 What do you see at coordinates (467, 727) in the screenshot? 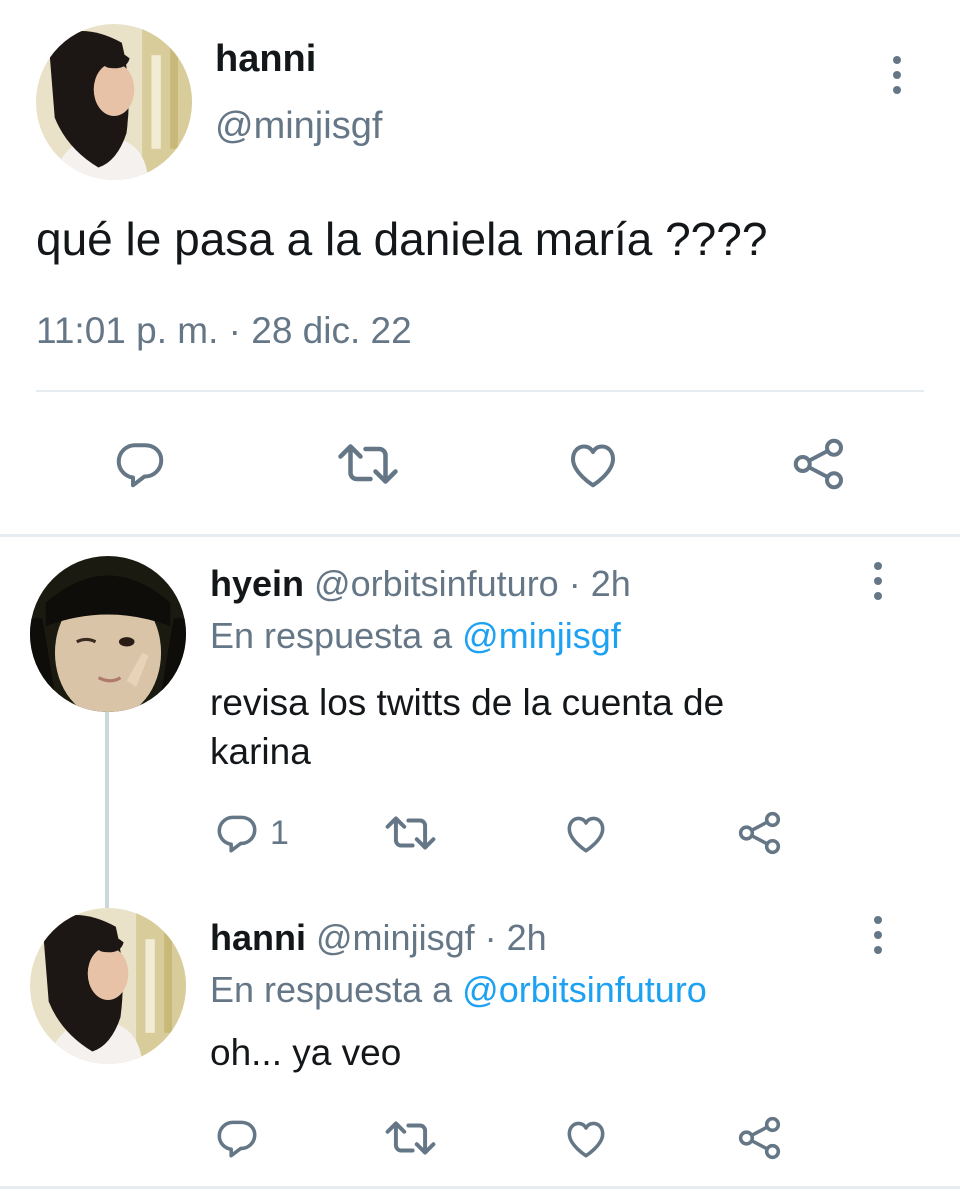
I see `tweet-text: revisa los twitts de la cuenta de karina` at bounding box center [467, 727].